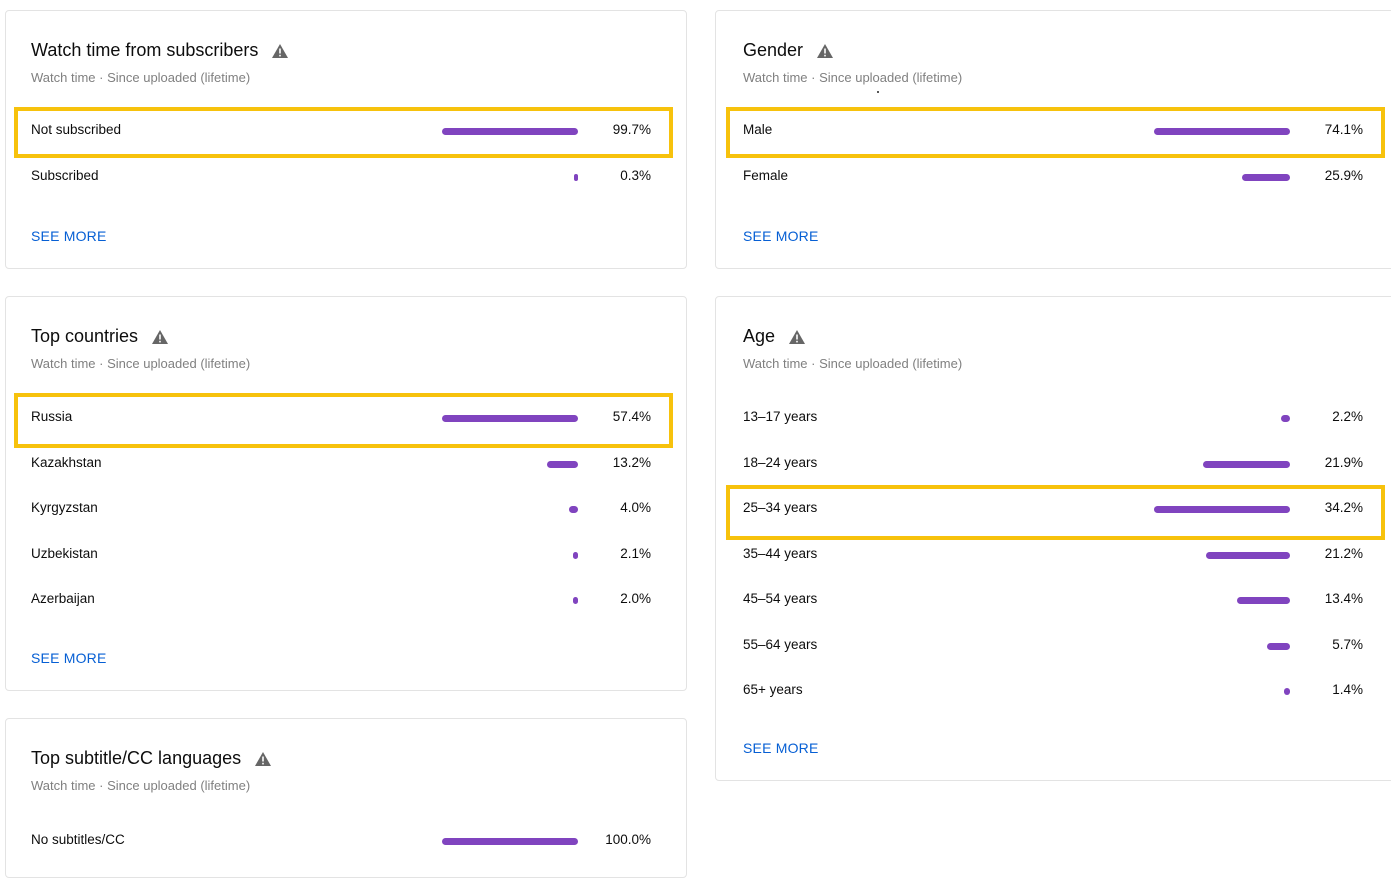  Describe the element at coordinates (780, 462) in the screenshot. I see `age-row-label: 18–24 years` at that location.